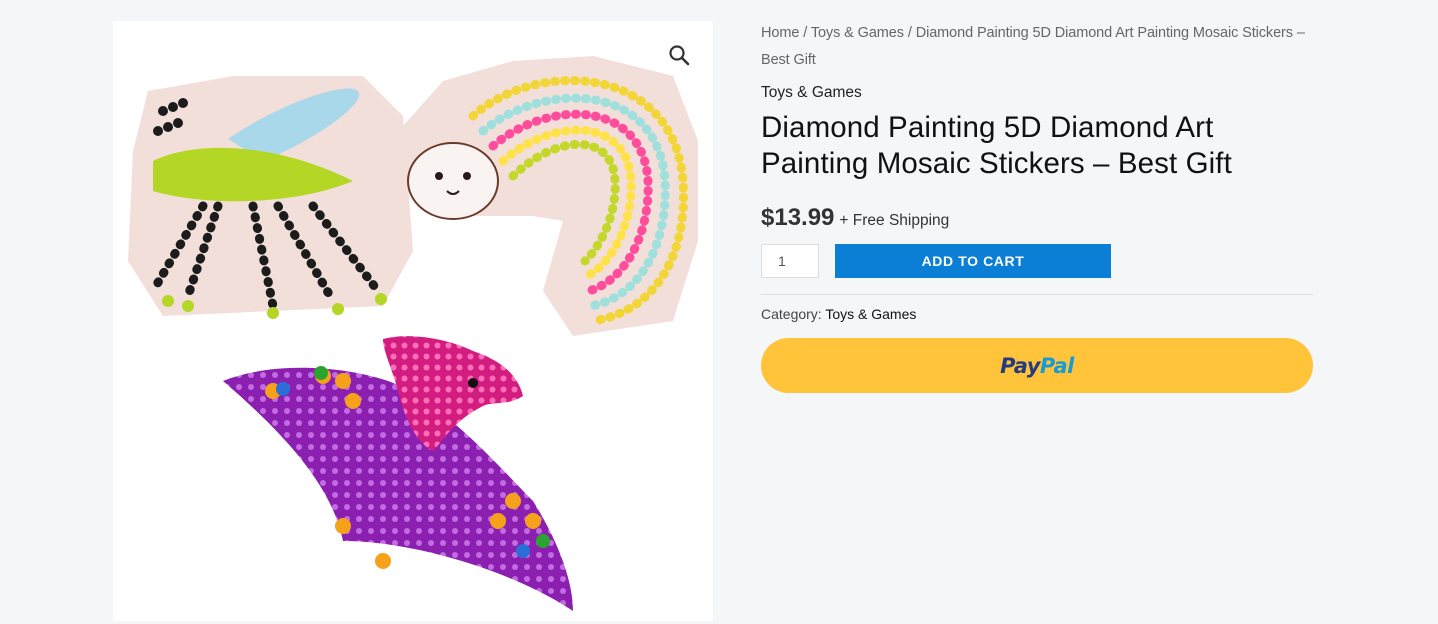  Describe the element at coordinates (270, 197) in the screenshot. I see `dragonfly-sticker` at that location.